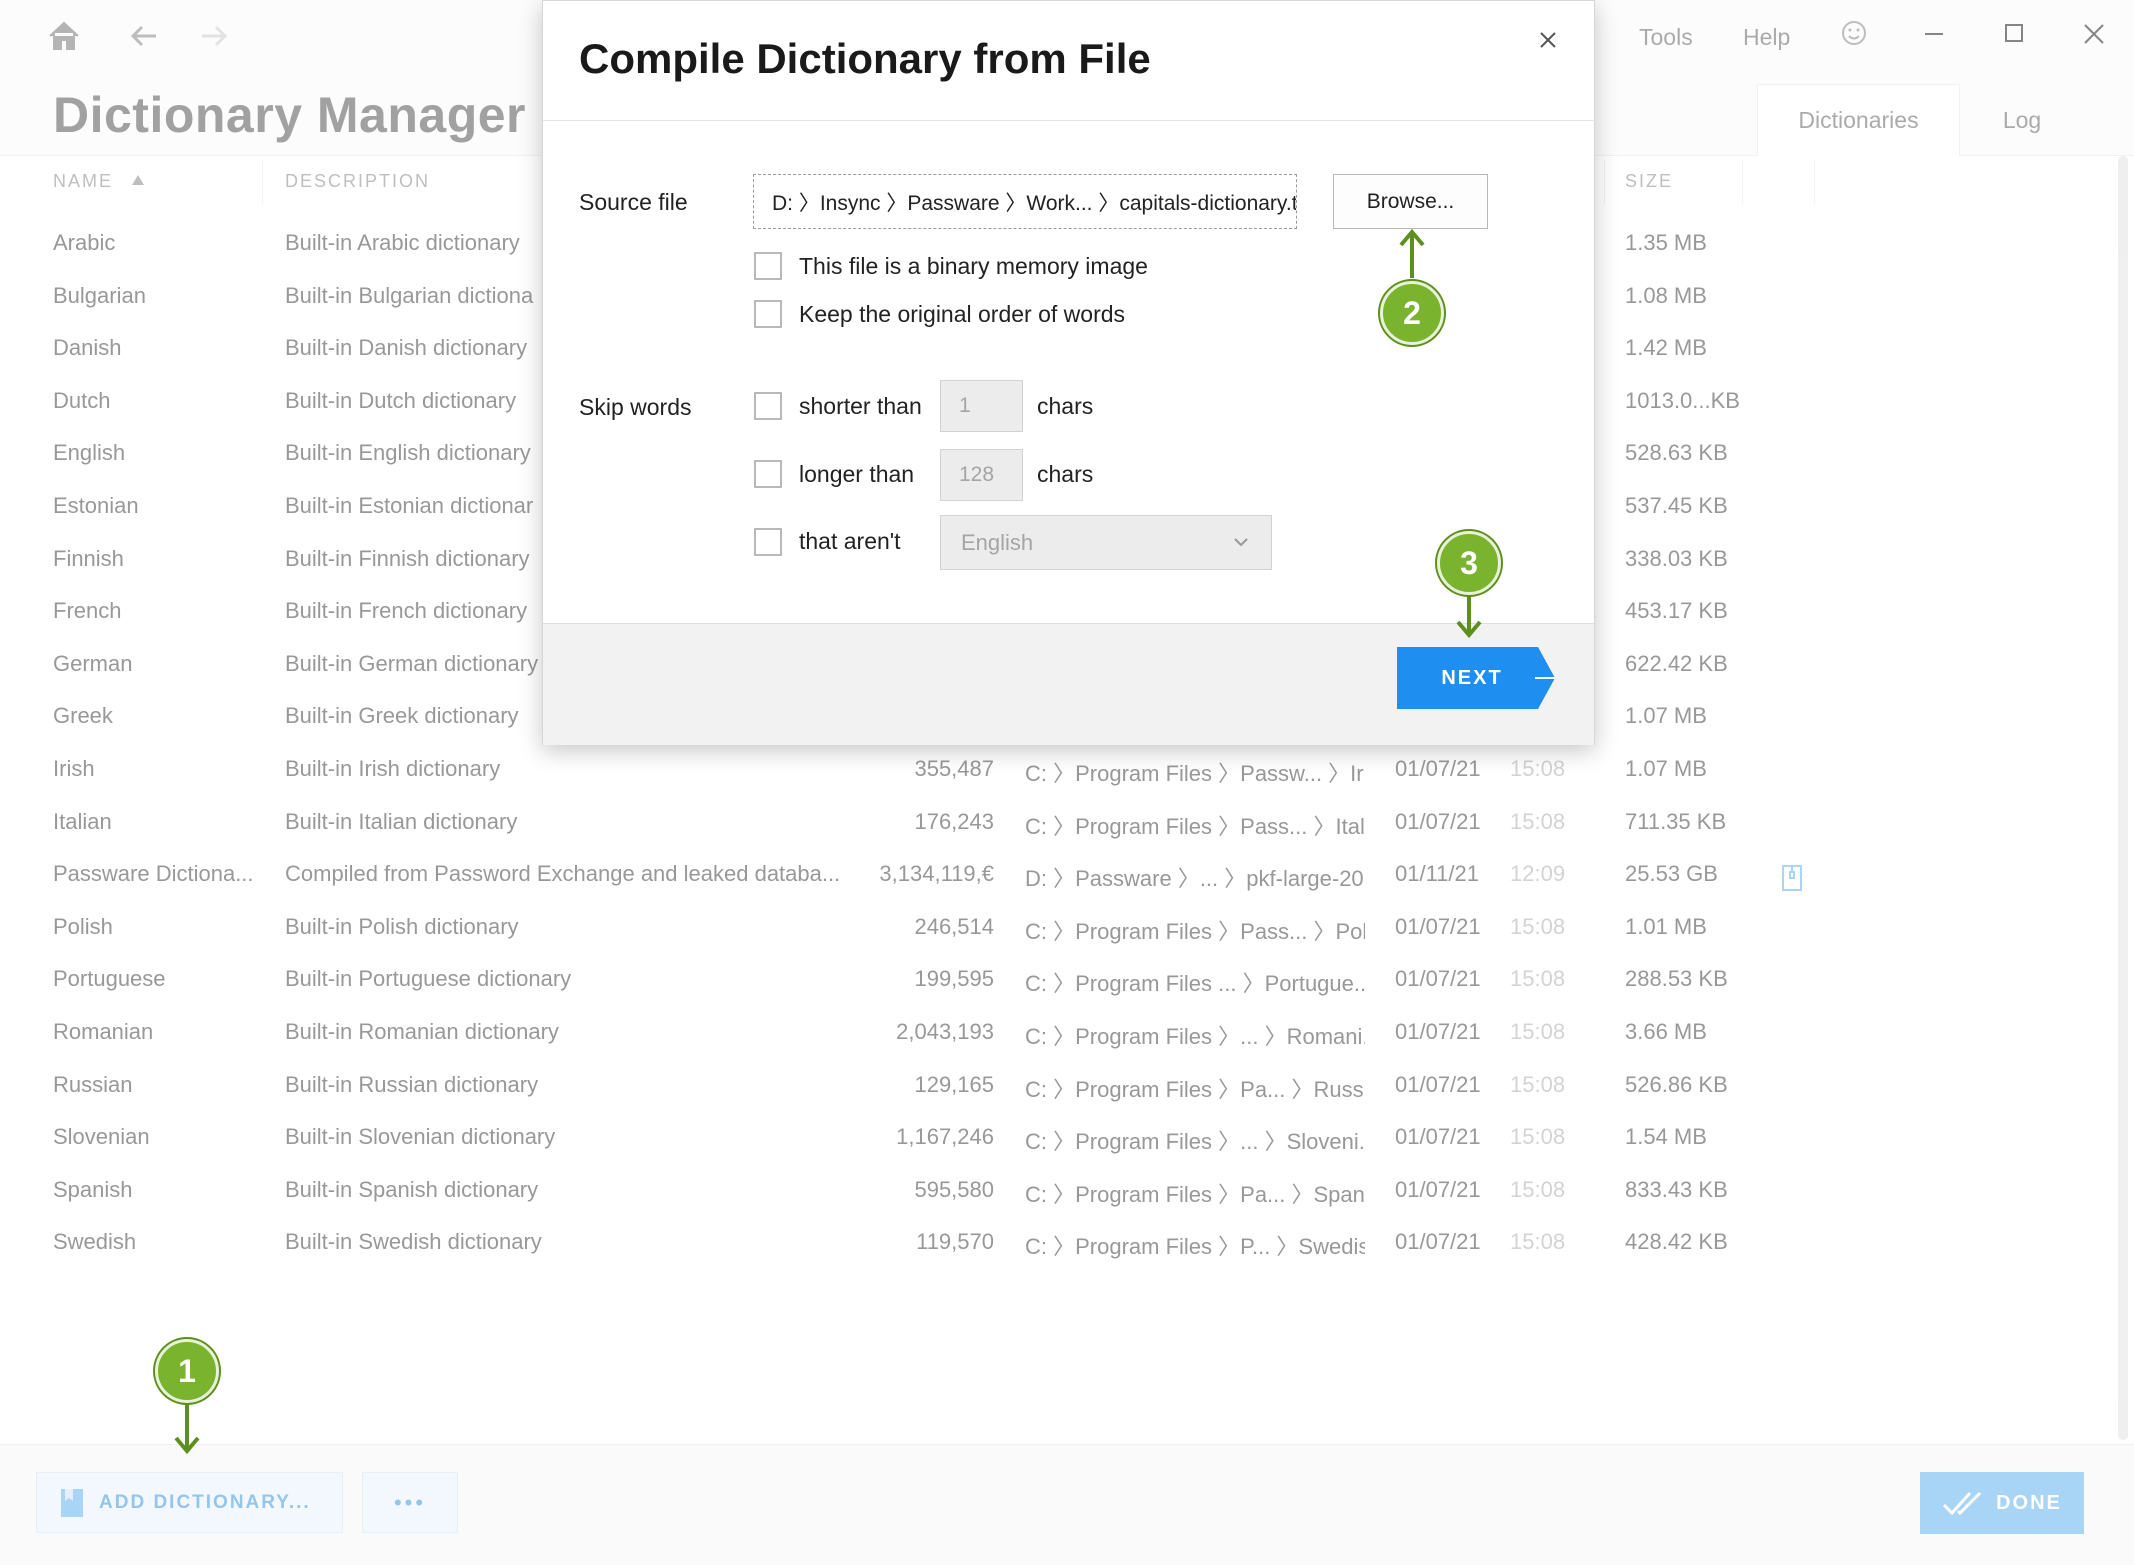 The width and height of the screenshot is (2134, 1565). What do you see at coordinates (1195, 773) in the screenshot?
I see `cell-path: C: 〉Program Files 〉Passw... 〉Irish` at bounding box center [1195, 773].